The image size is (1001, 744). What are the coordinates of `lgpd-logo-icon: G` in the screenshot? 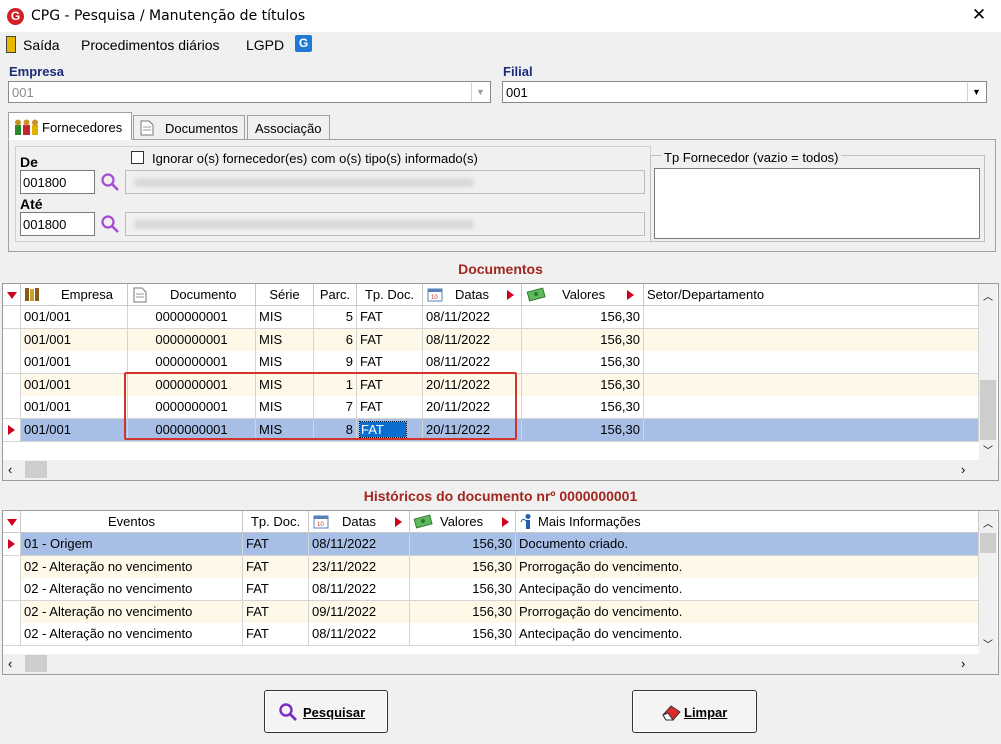 It's located at (303, 43).